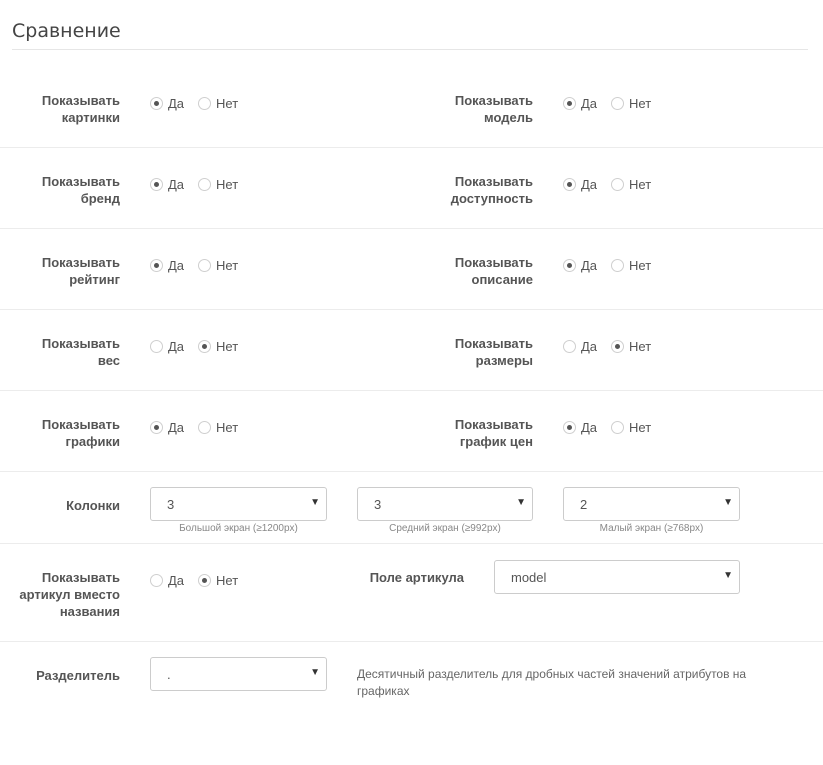  I want to click on columns-medium-select: 3 ▼, so click(445, 504).